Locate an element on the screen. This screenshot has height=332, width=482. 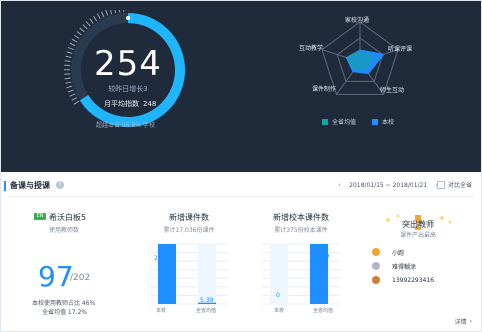
date-range: 2018/01/15 ~ 2018/01/21 is located at coordinates (388, 185).